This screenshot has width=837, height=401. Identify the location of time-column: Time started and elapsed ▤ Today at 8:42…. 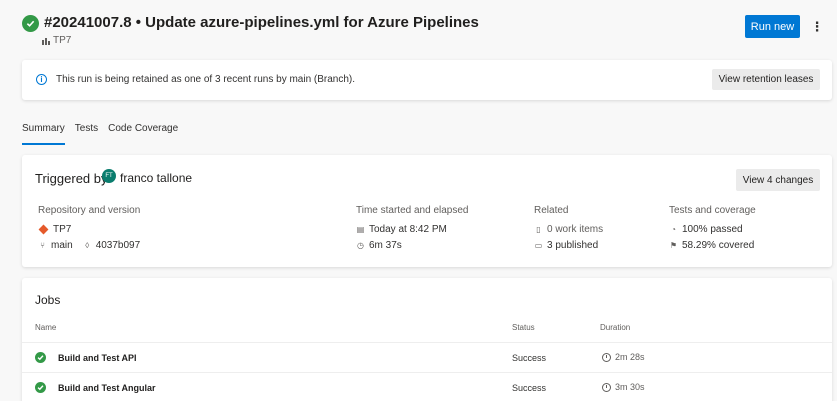
(412, 229).